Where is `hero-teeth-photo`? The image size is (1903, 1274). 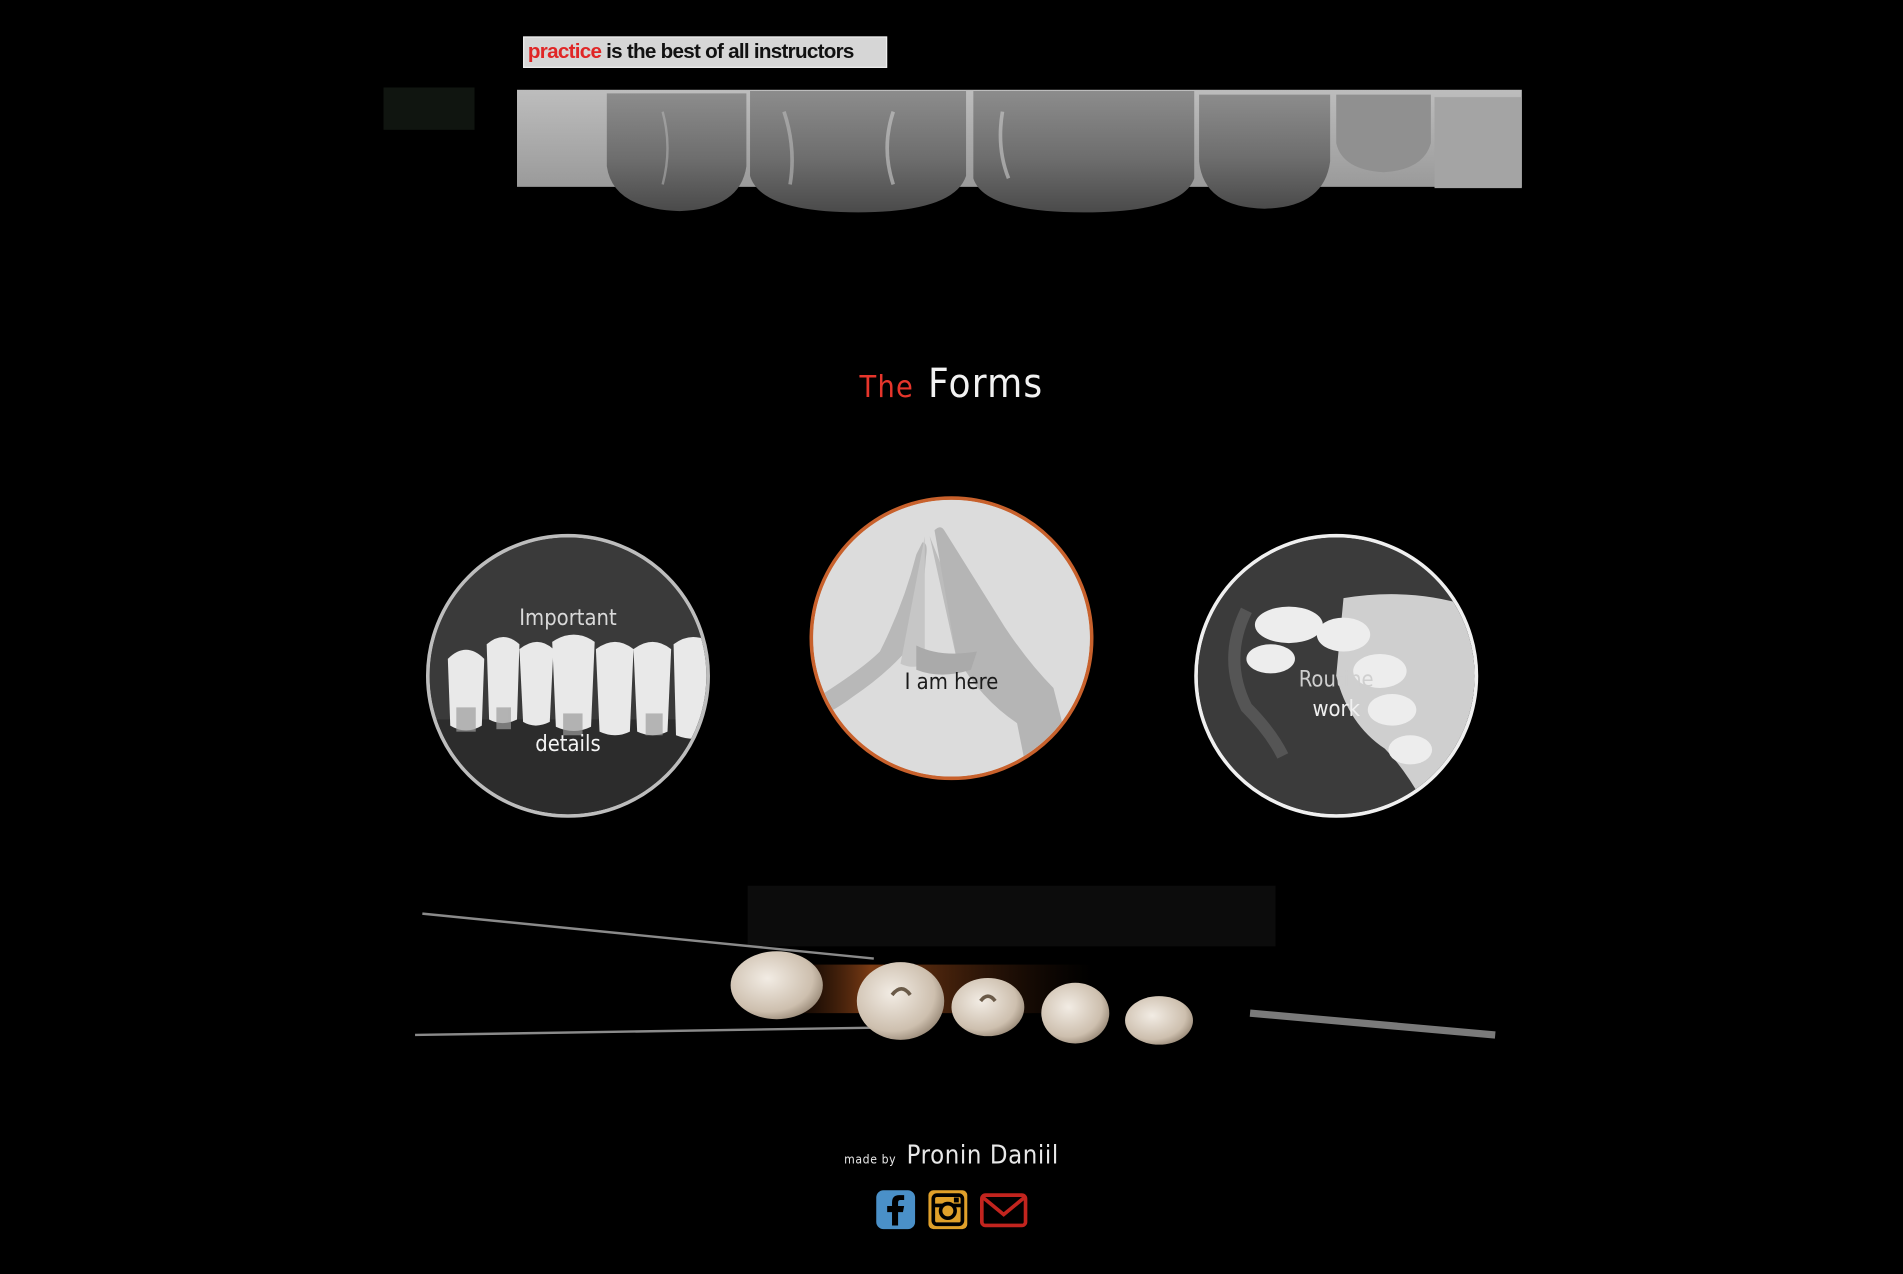 hero-teeth-photo is located at coordinates (952, 150).